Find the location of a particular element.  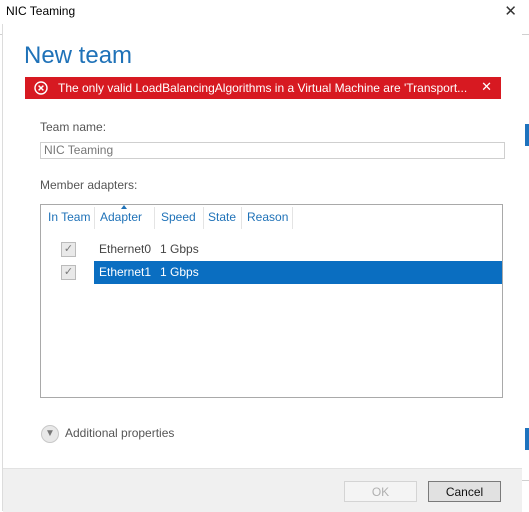

dismiss-error-icon: ✕ is located at coordinates (486, 87).